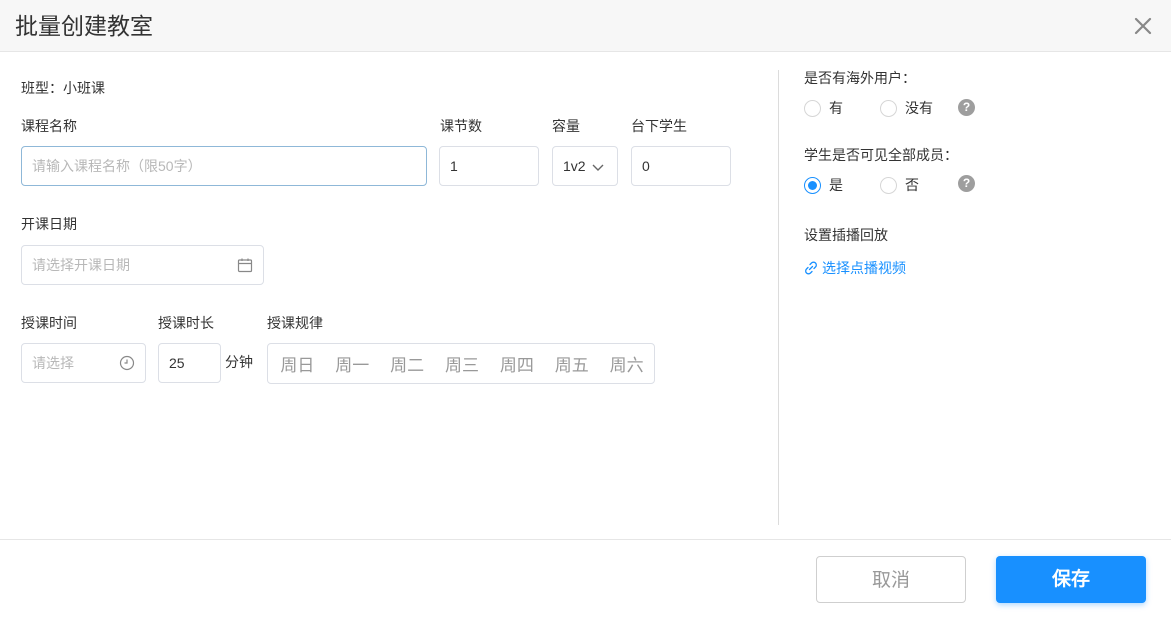 This screenshot has height=622, width=1171. Describe the element at coordinates (489, 166) in the screenshot. I see `lesson-count-input: 1` at that location.